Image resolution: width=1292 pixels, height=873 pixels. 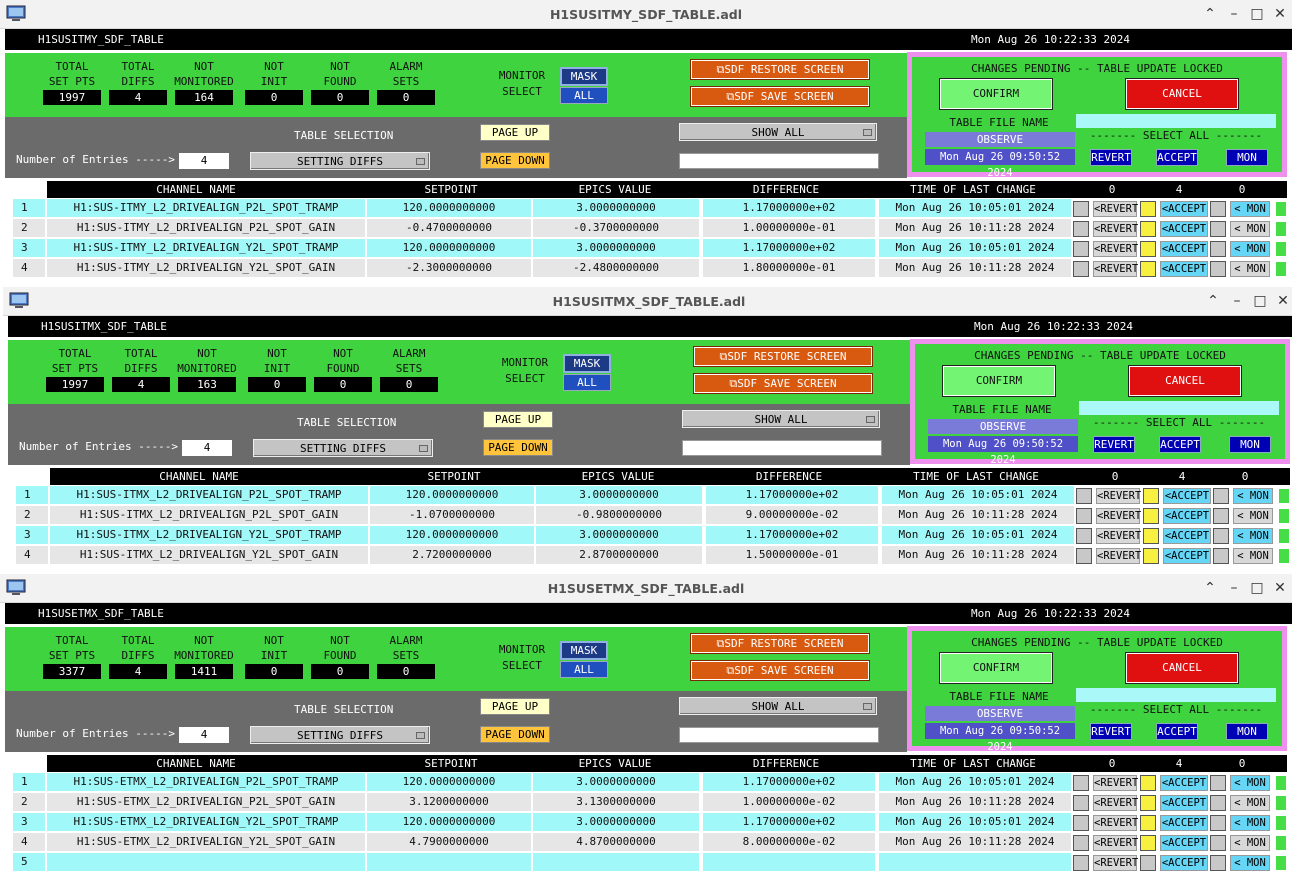 I want to click on all-button: ALL, so click(x=584, y=669).